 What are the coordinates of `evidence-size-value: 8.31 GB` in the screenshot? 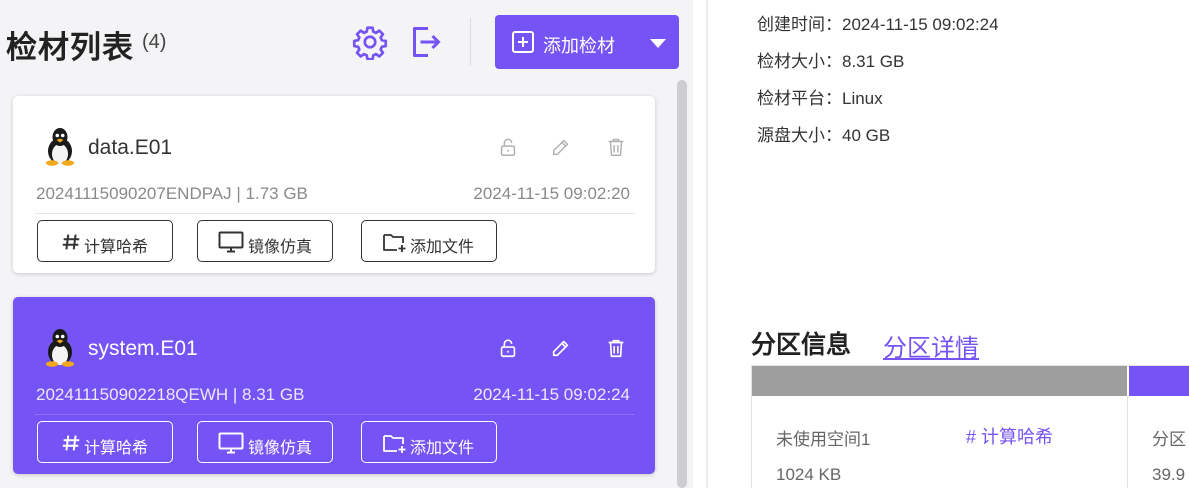 It's located at (873, 61).